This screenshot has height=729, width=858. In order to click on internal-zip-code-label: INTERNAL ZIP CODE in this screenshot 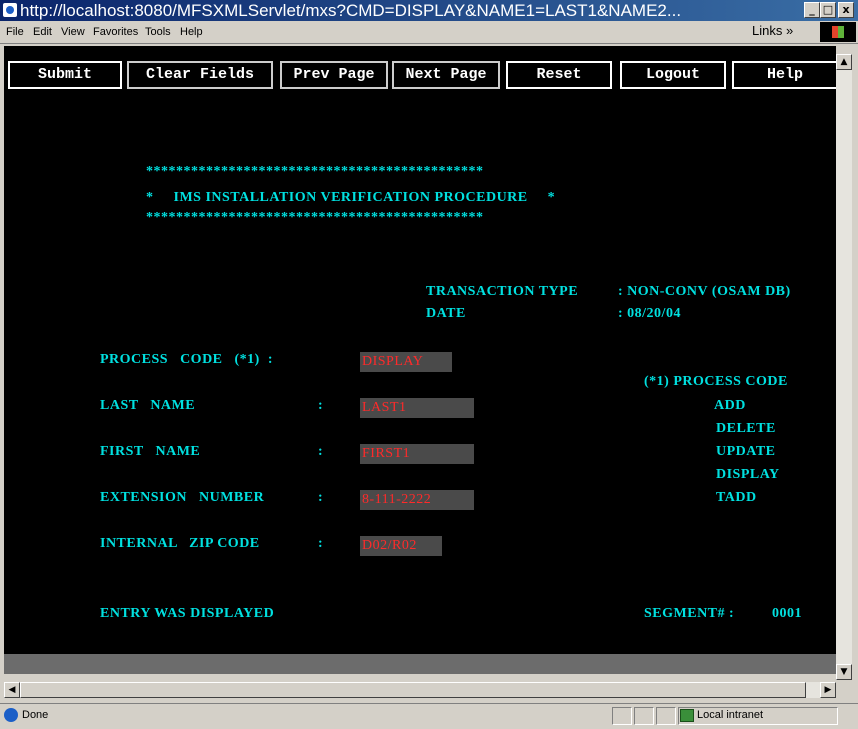, I will do `click(180, 543)`.